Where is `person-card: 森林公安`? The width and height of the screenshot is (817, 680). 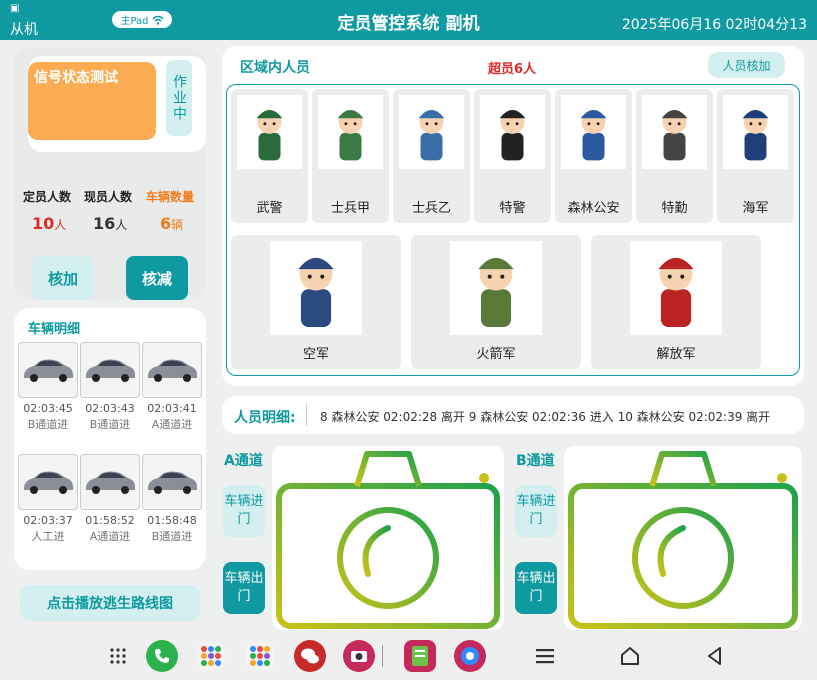 person-card: 森林公安 is located at coordinates (593, 156).